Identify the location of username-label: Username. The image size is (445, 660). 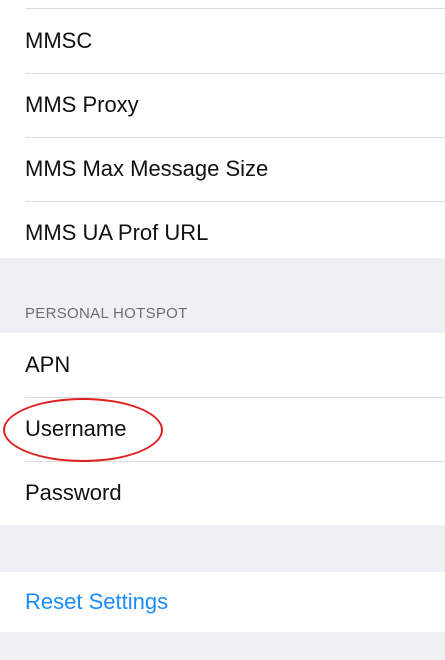
(76, 428).